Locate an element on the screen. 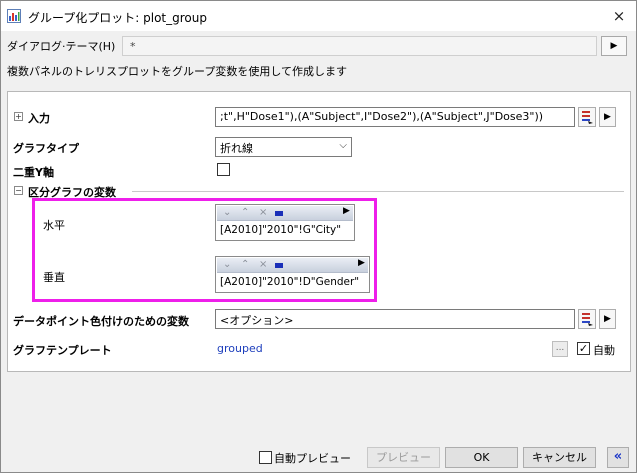  app-icon is located at coordinates (14, 16).